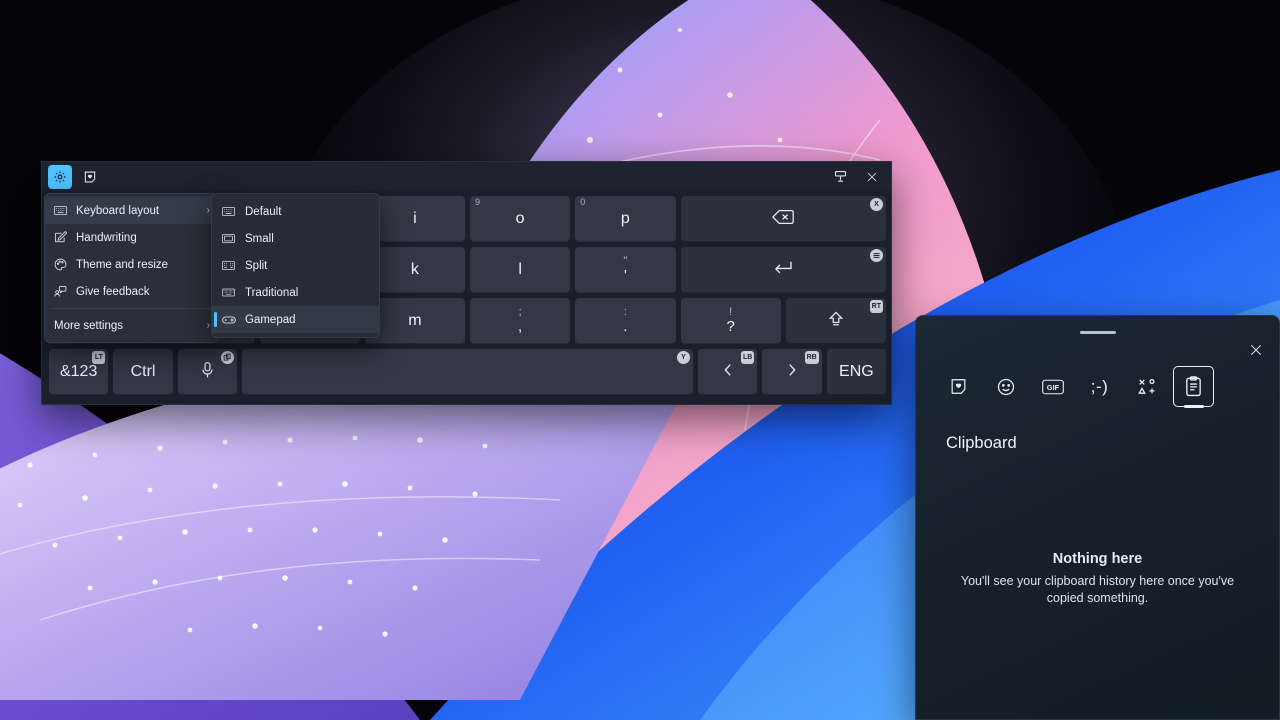 This screenshot has width=1280, height=720. I want to click on shift-icon, so click(836, 321).